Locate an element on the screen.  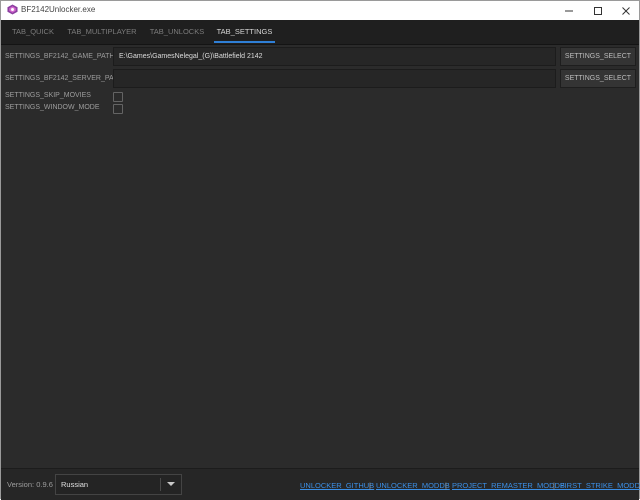
close-icon is located at coordinates (626, 11).